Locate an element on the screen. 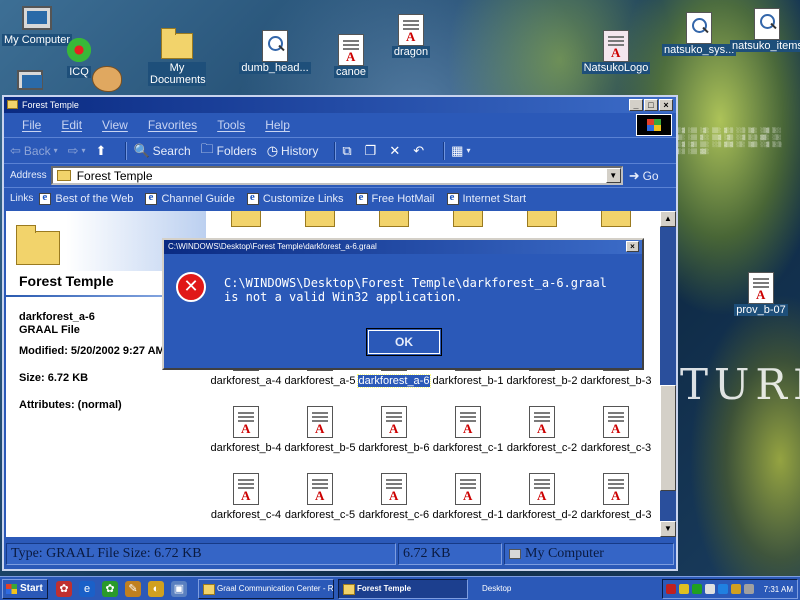 The width and height of the screenshot is (800, 600). desktop-icon-natsukologo: NatsukoLogo is located at coordinates (616, 52).